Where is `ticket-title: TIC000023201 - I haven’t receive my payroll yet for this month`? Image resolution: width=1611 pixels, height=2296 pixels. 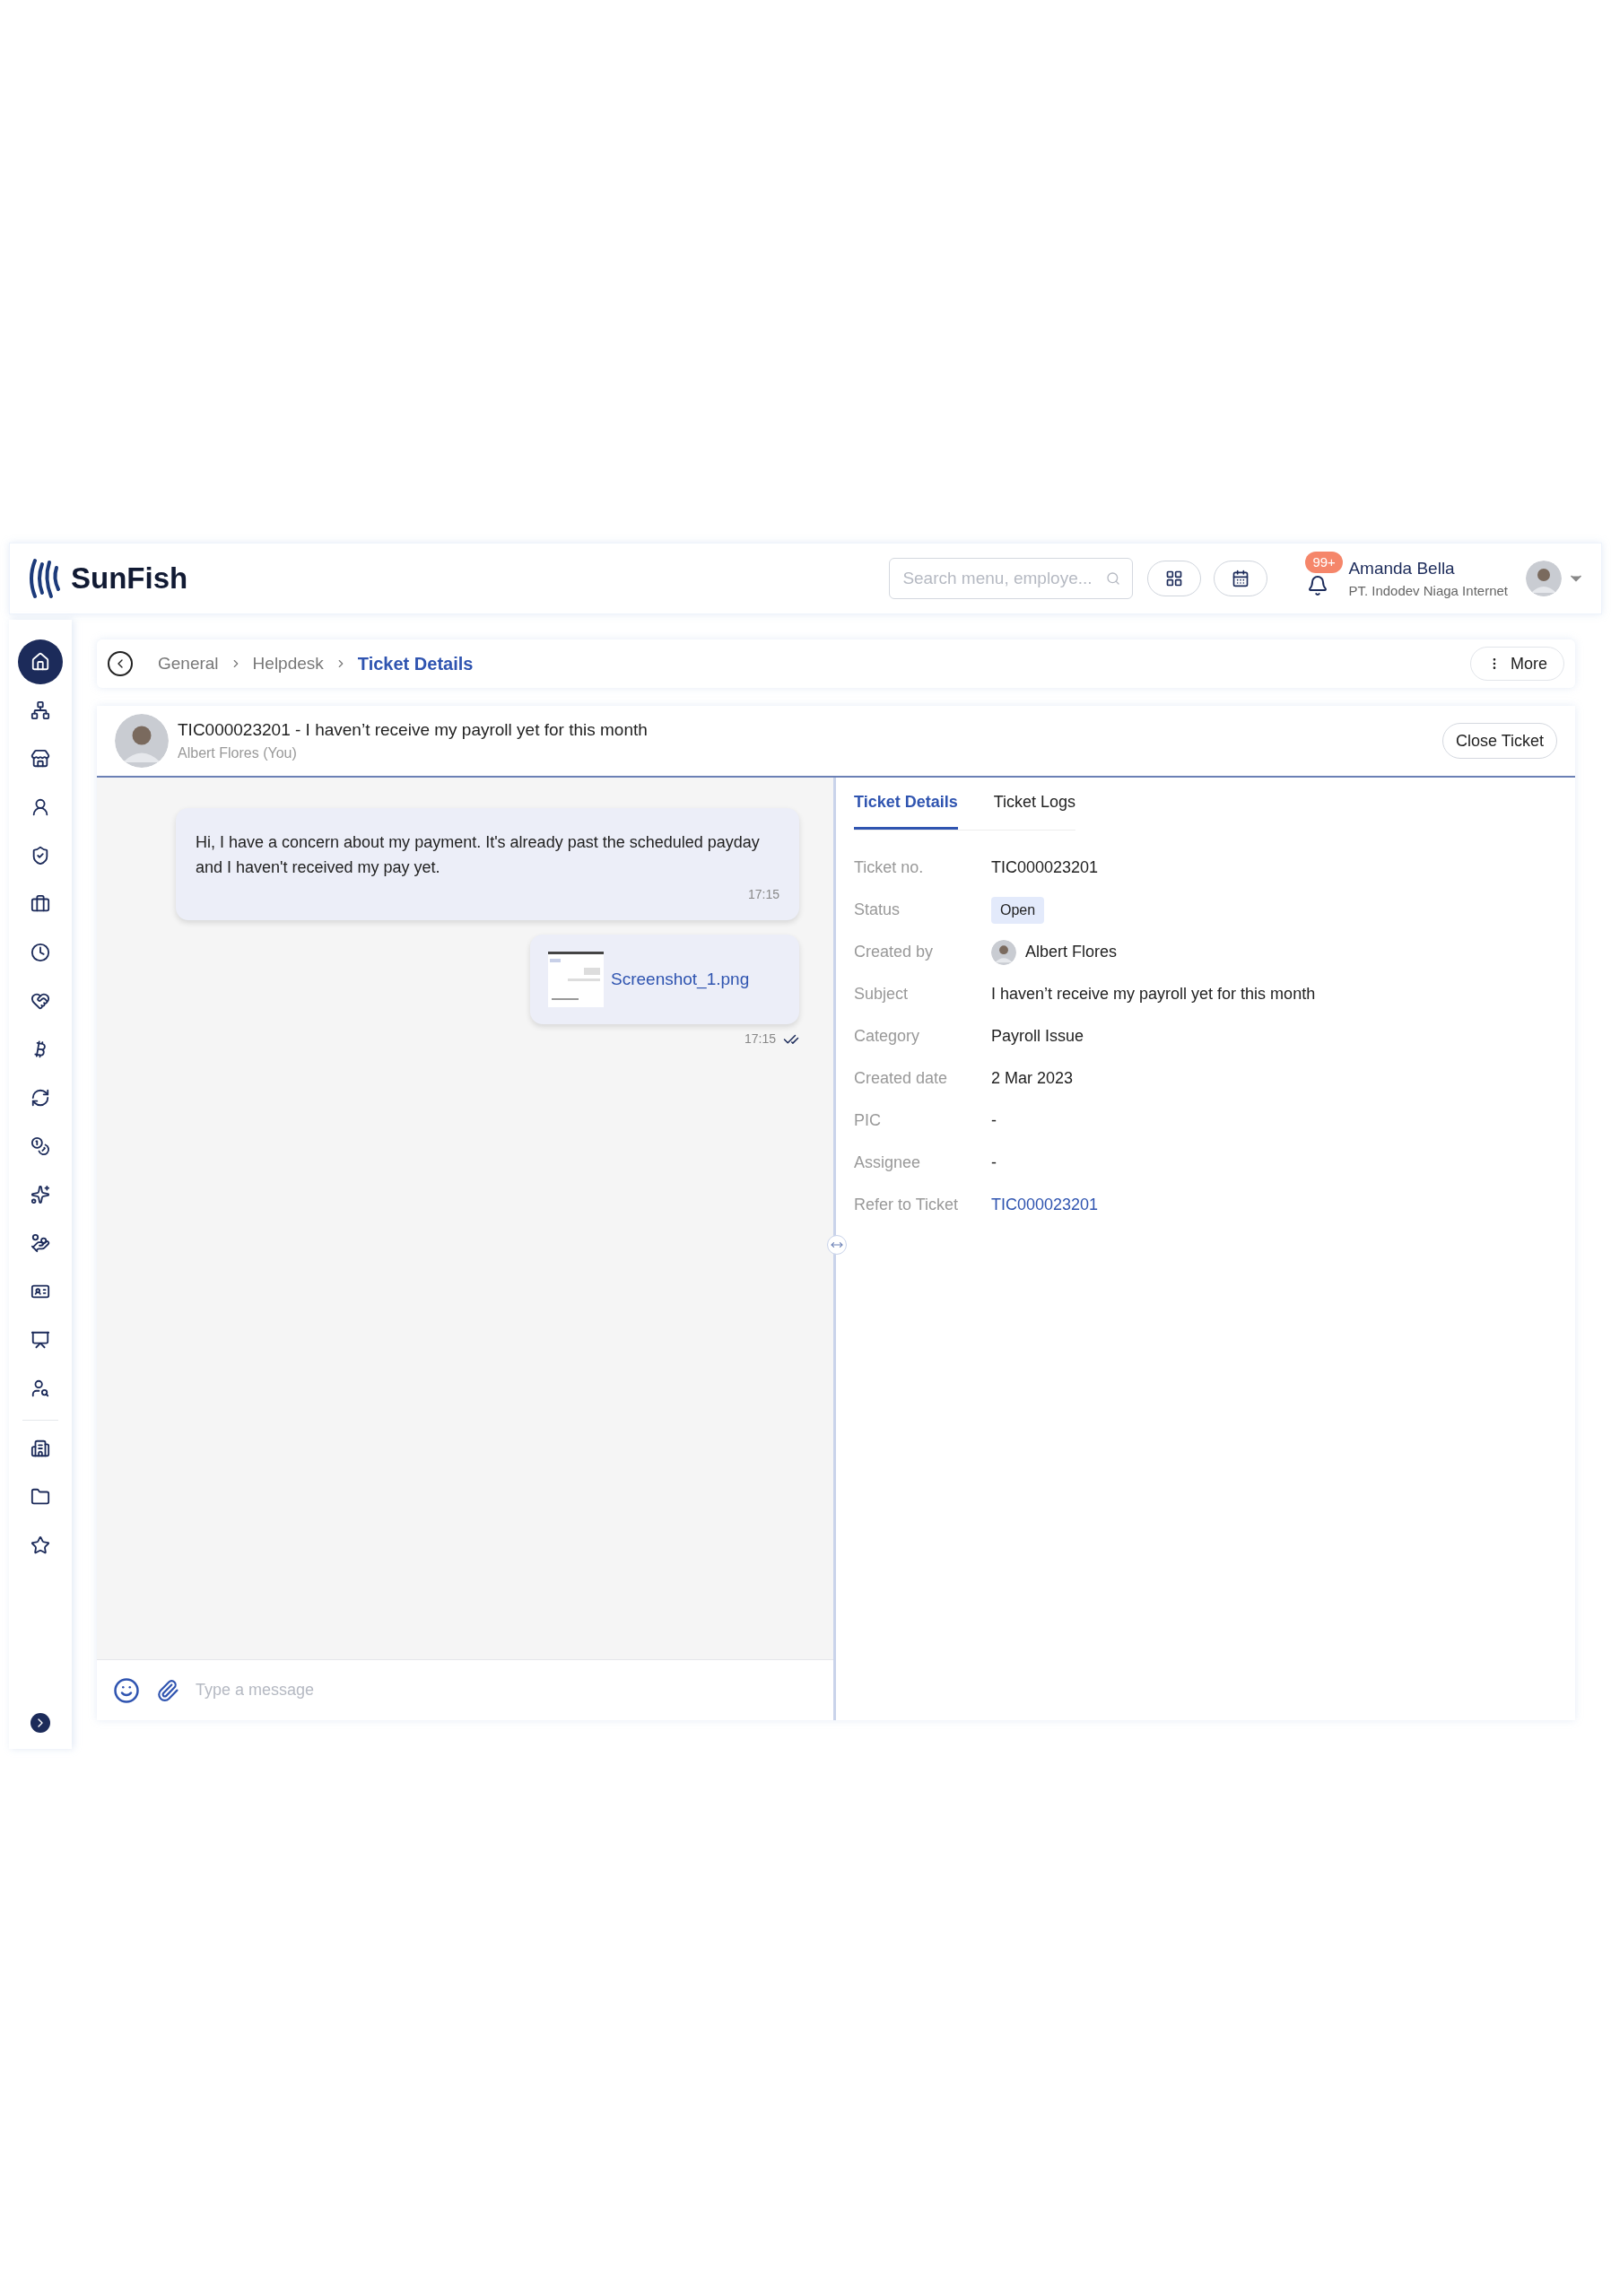
ticket-title: TIC000023201 - I haven’t receive my payroll yet for this month is located at coordinates (413, 729).